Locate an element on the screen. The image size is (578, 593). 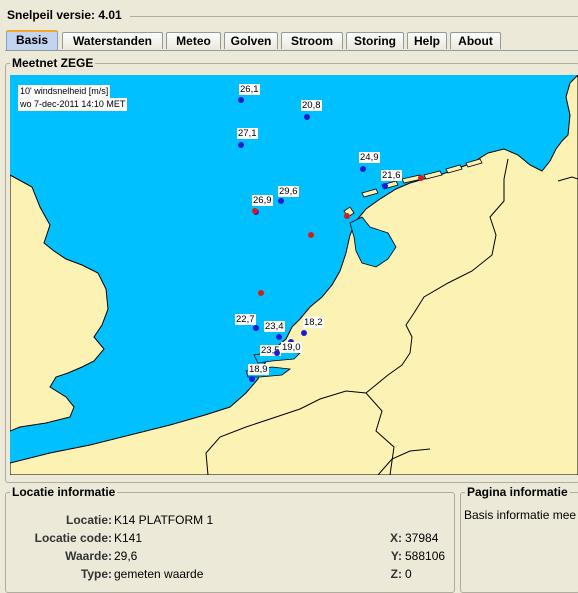
map-panel-title: Meetnet ZEGE is located at coordinates (53, 63).